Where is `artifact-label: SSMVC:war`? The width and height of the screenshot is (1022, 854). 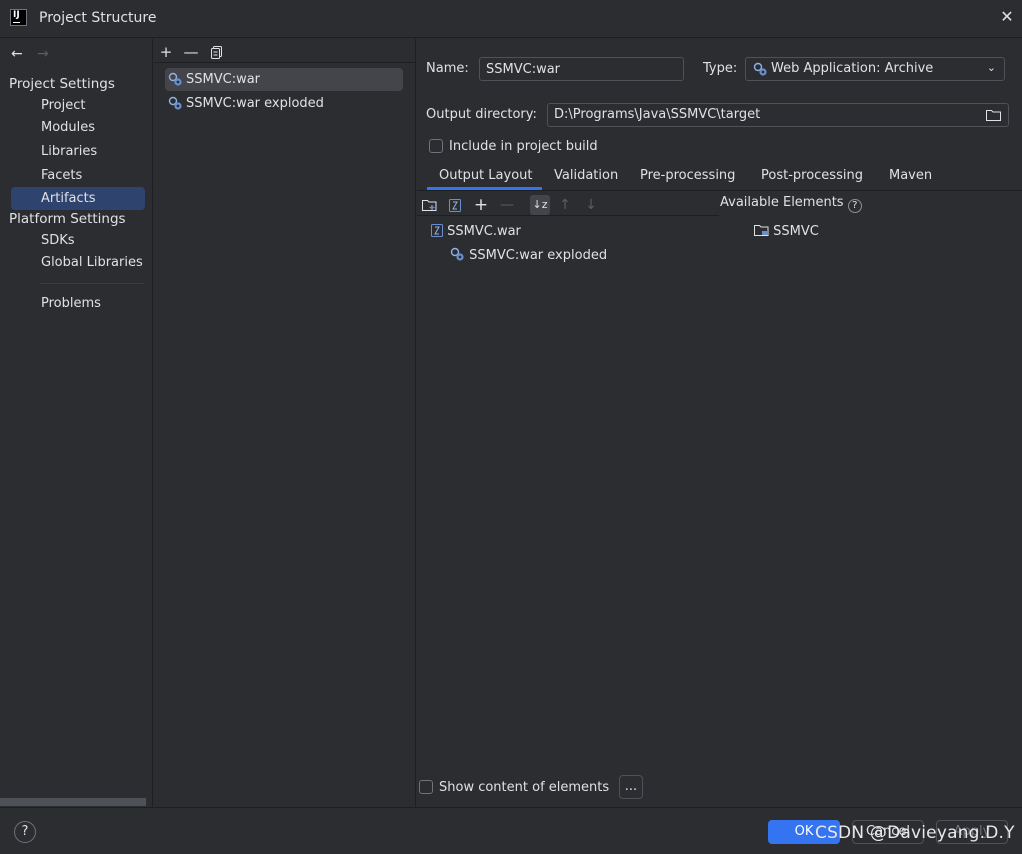 artifact-label: SSMVC:war is located at coordinates (223, 79).